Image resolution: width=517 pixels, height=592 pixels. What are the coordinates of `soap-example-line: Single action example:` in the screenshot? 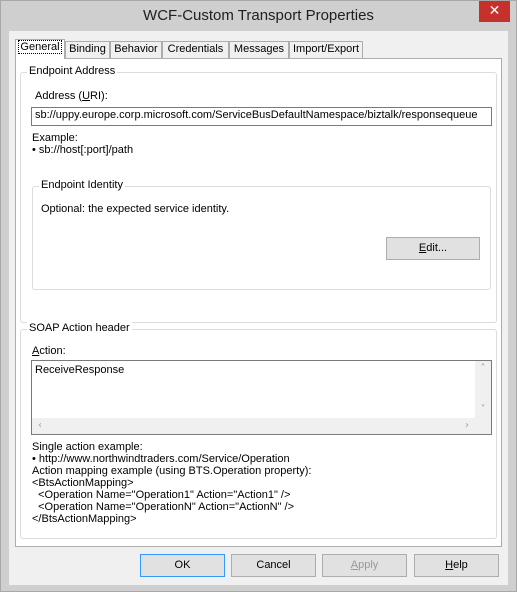 It's located at (87, 447).